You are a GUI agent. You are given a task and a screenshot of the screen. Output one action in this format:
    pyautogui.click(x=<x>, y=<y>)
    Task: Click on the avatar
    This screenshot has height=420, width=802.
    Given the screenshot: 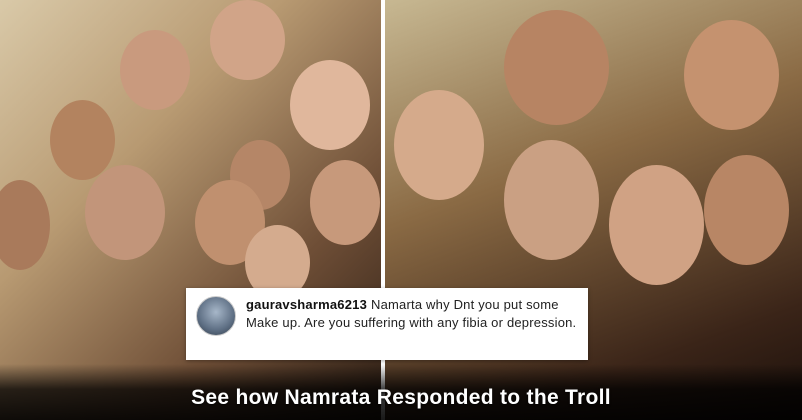 What is the action you would take?
    pyautogui.click(x=216, y=316)
    